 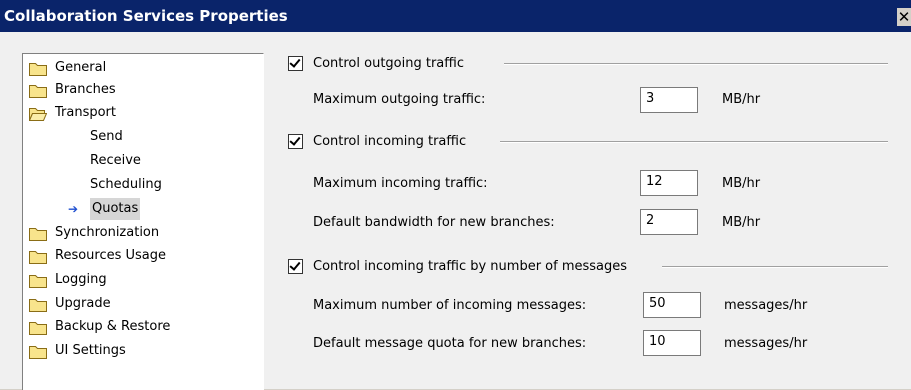 What do you see at coordinates (90, 350) in the screenshot?
I see `tree-item-label: UI Settings` at bounding box center [90, 350].